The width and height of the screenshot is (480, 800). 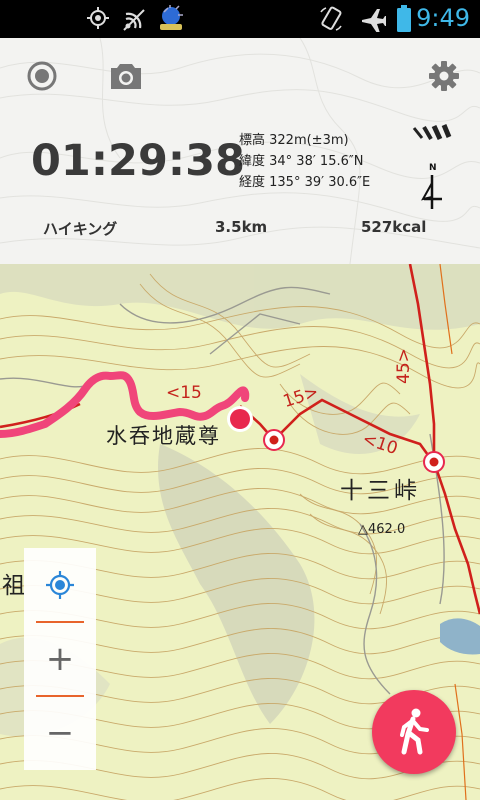 I want to click on walking-person-icon, so click(x=414, y=731).